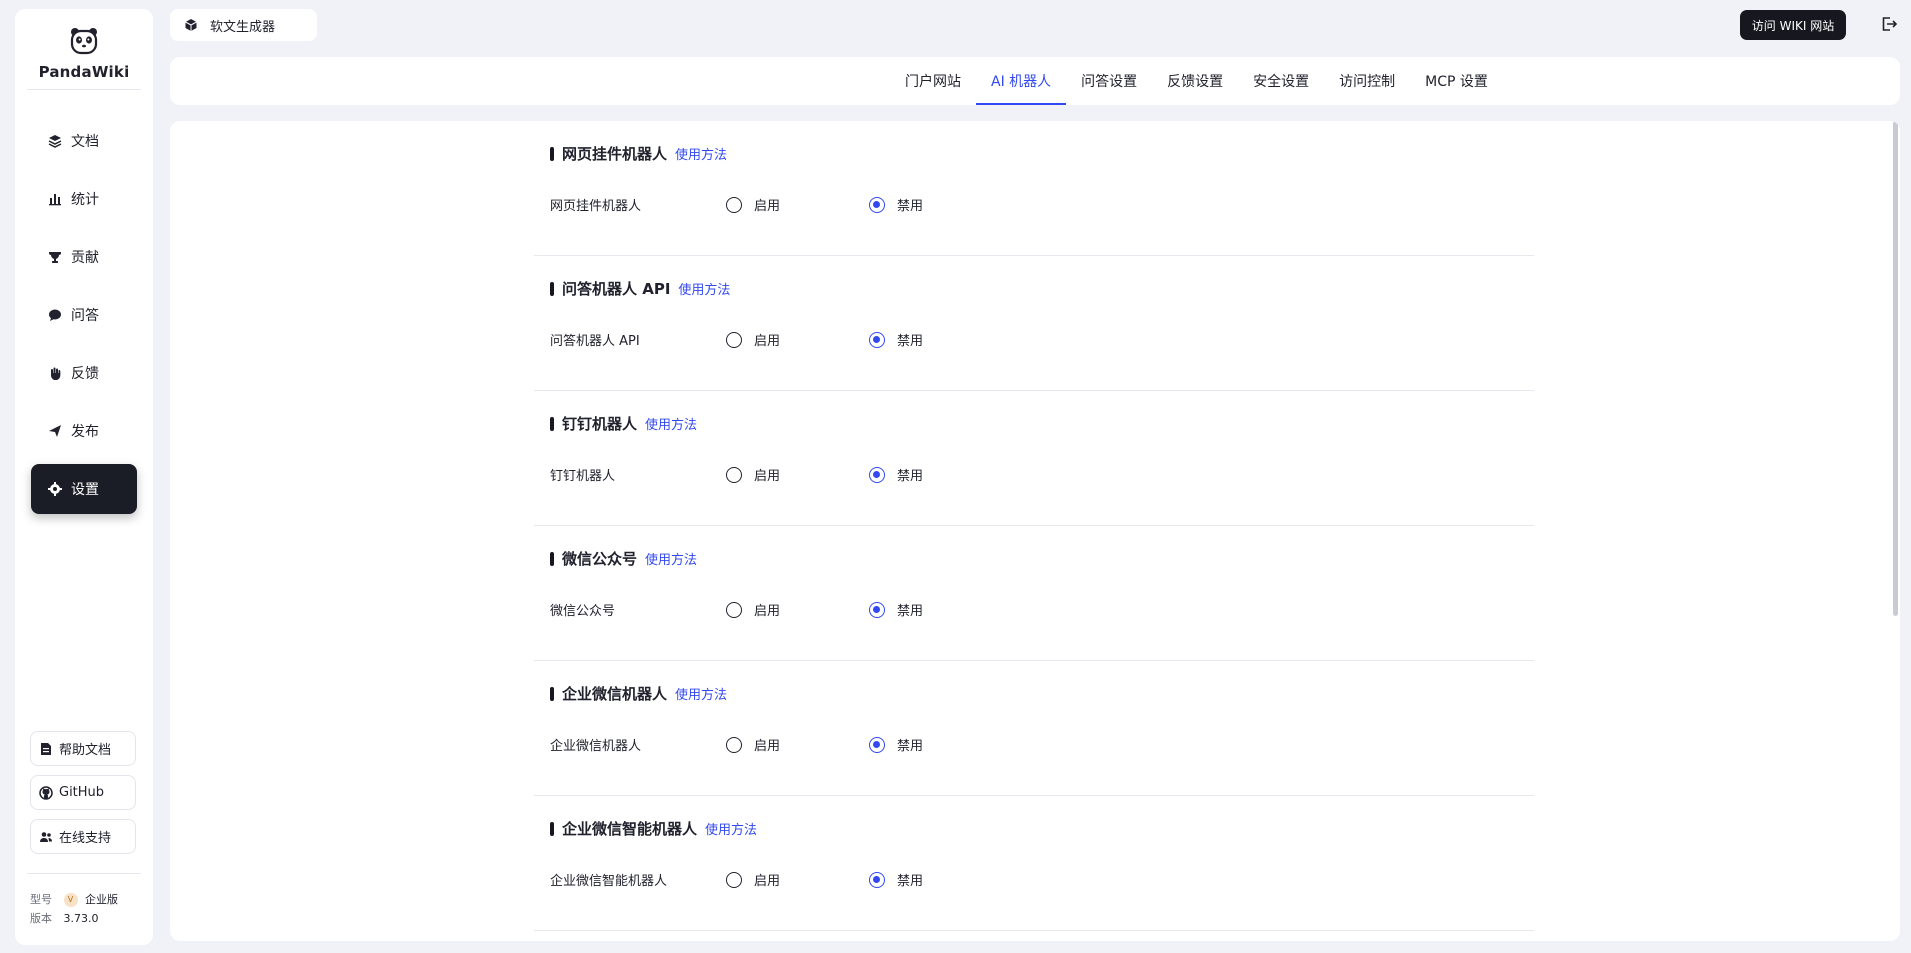  I want to click on section-title: 钉钉机器人 使用方法, so click(623, 423).